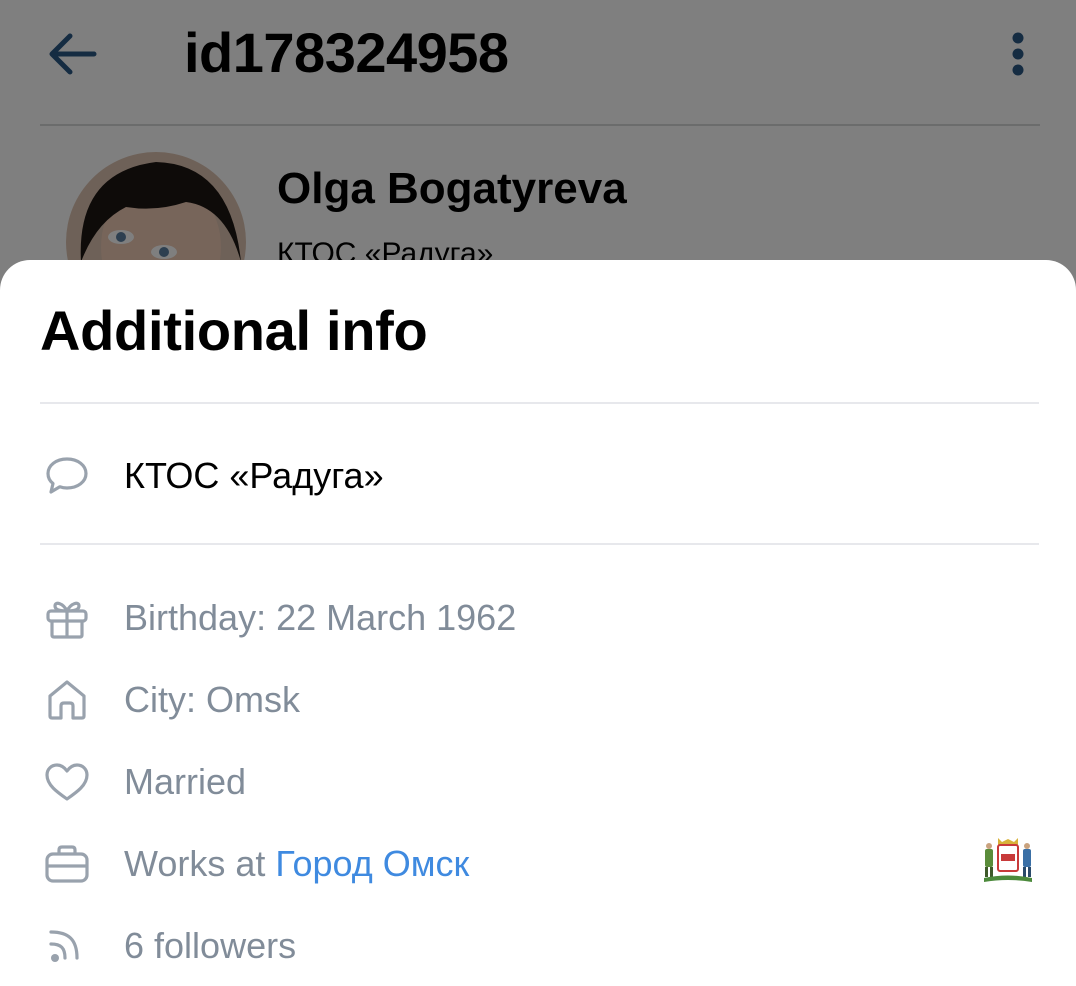 The image size is (1076, 986). Describe the element at coordinates (67, 946) in the screenshot. I see `rss-icon` at that location.